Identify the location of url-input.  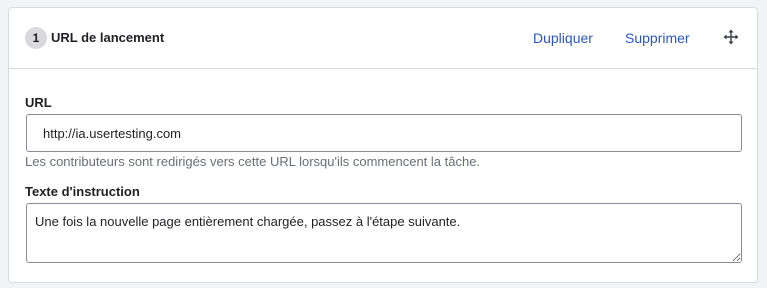
(384, 133).